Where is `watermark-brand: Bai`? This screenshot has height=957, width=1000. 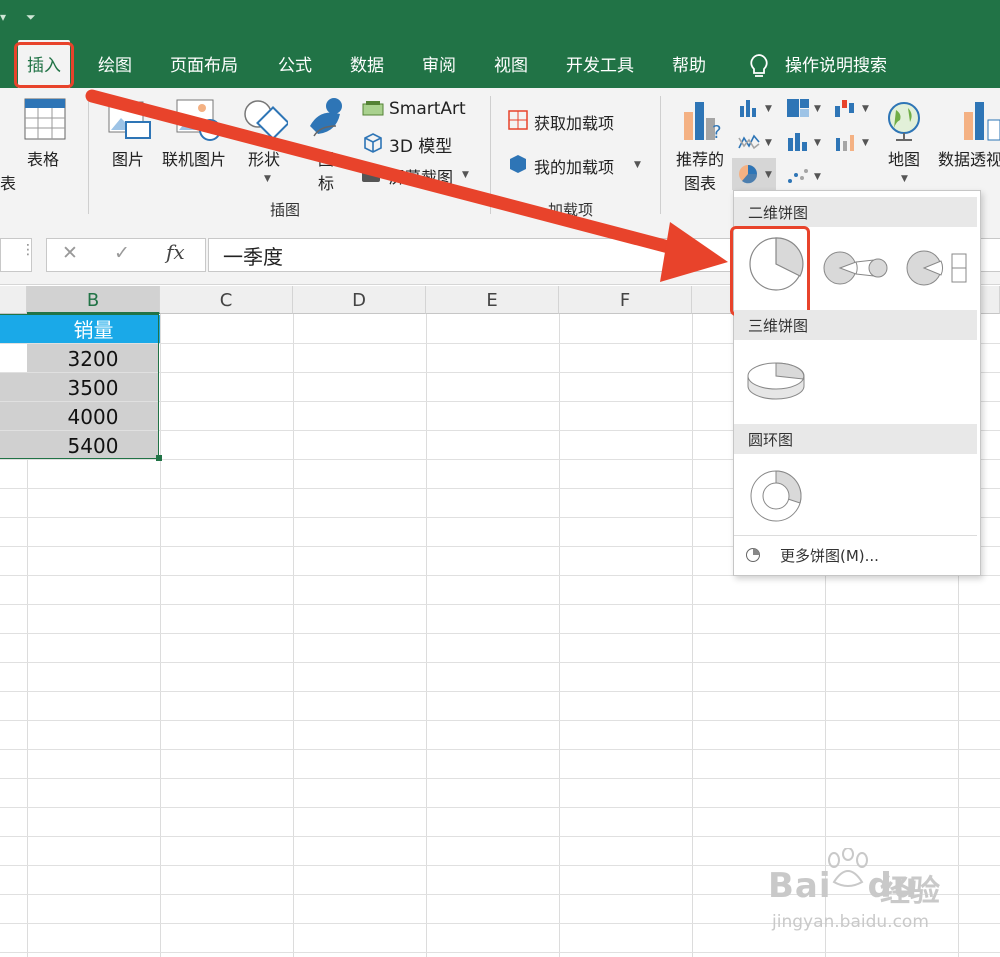
watermark-brand: Bai is located at coordinates (800, 886).